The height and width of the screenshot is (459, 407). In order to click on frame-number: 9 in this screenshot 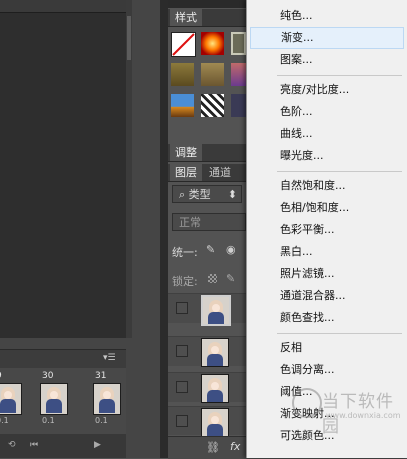, I will do `click(1, 376)`.